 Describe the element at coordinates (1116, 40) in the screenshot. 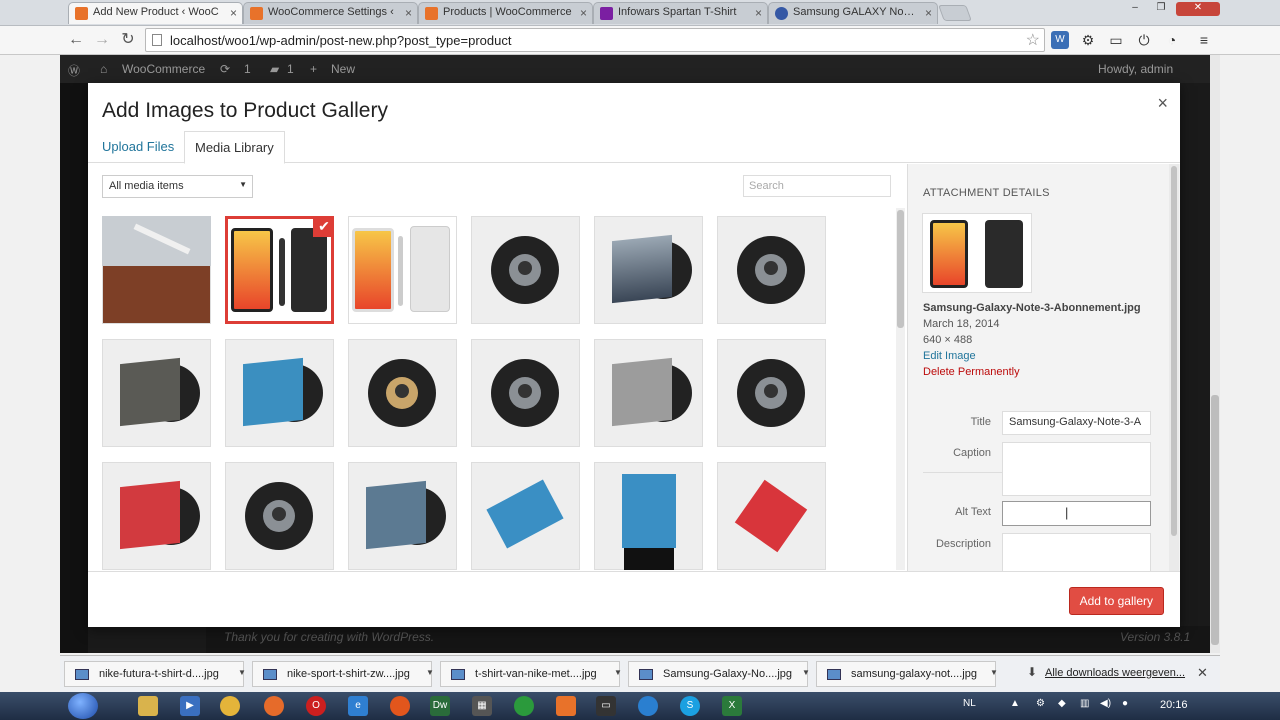

I see `cast-icon: ▭` at that location.